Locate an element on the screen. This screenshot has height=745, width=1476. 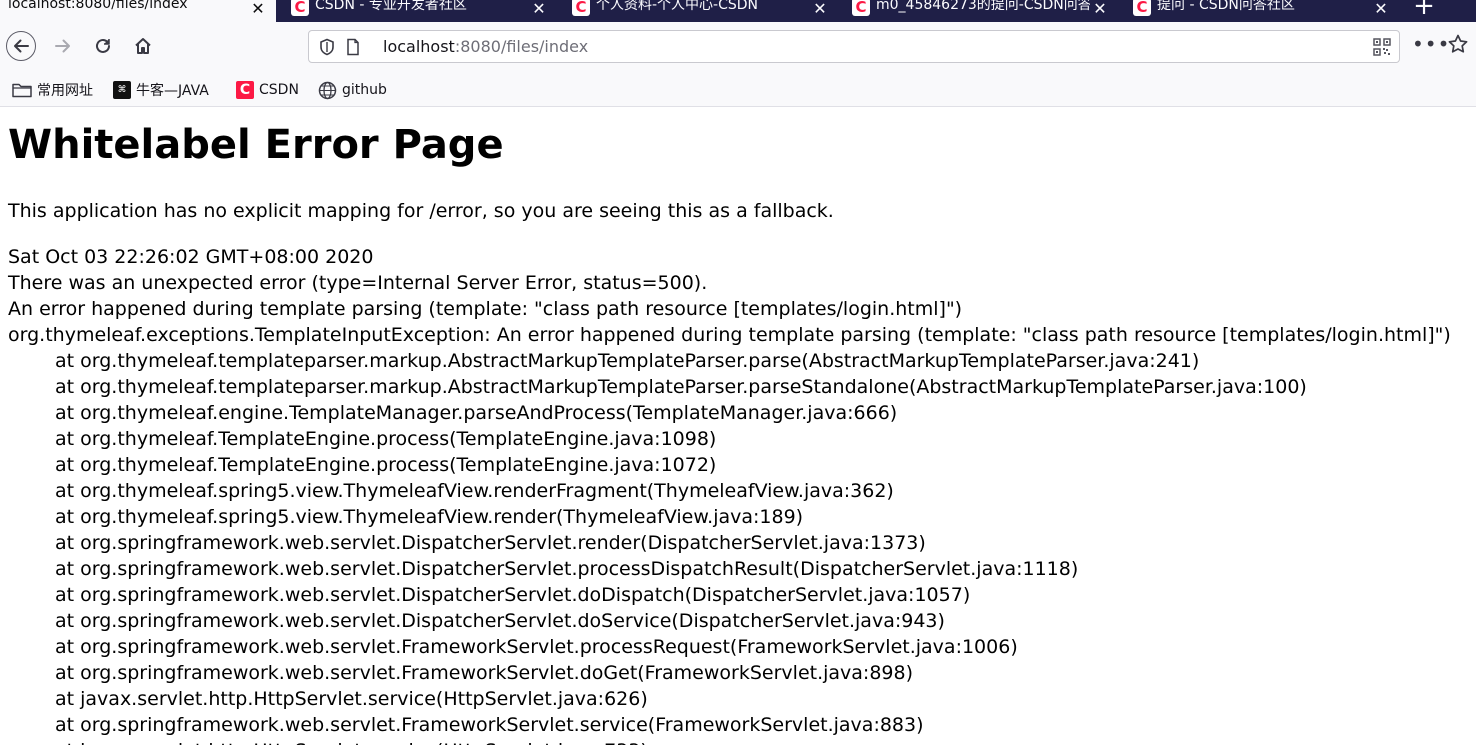
bookmark-nowcoder-java: ⌘ 牛客—JAVA is located at coordinates (161, 90).